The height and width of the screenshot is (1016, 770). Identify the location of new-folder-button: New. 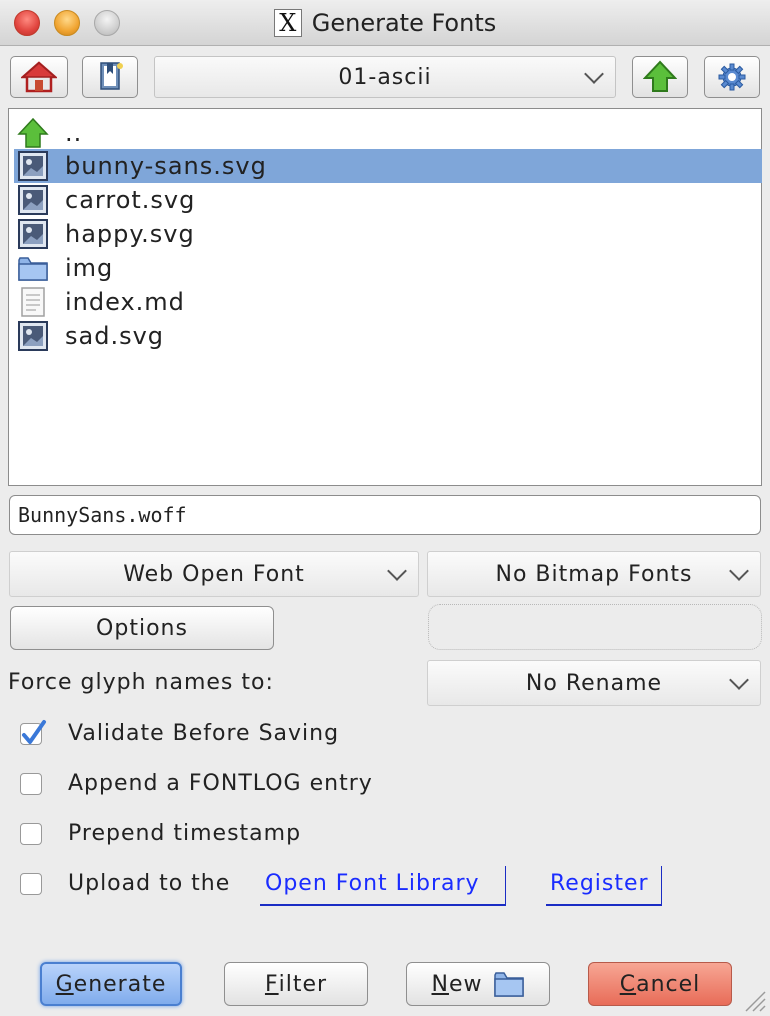
(478, 984).